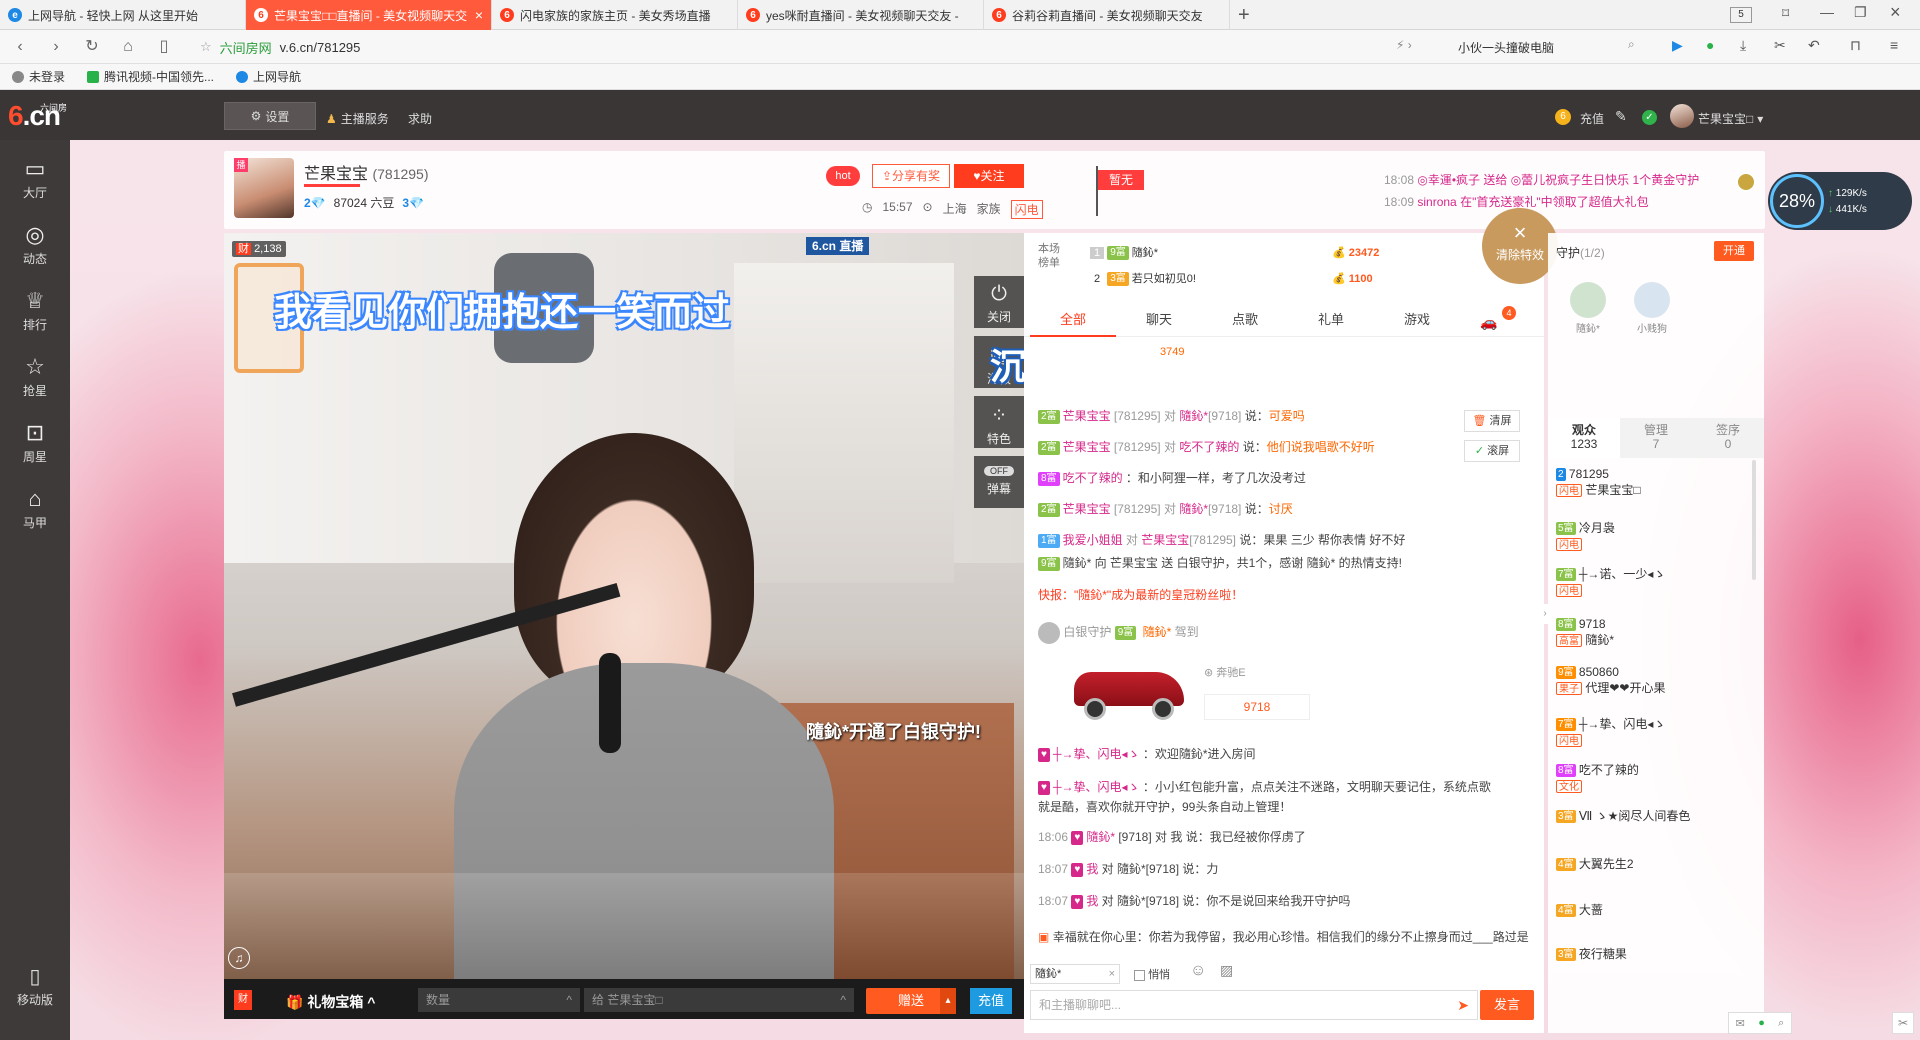 The image size is (1920, 1040). Describe the element at coordinates (1210, 279) in the screenshot. I see `rank-row: 2 3富 若只如初见0!` at that location.